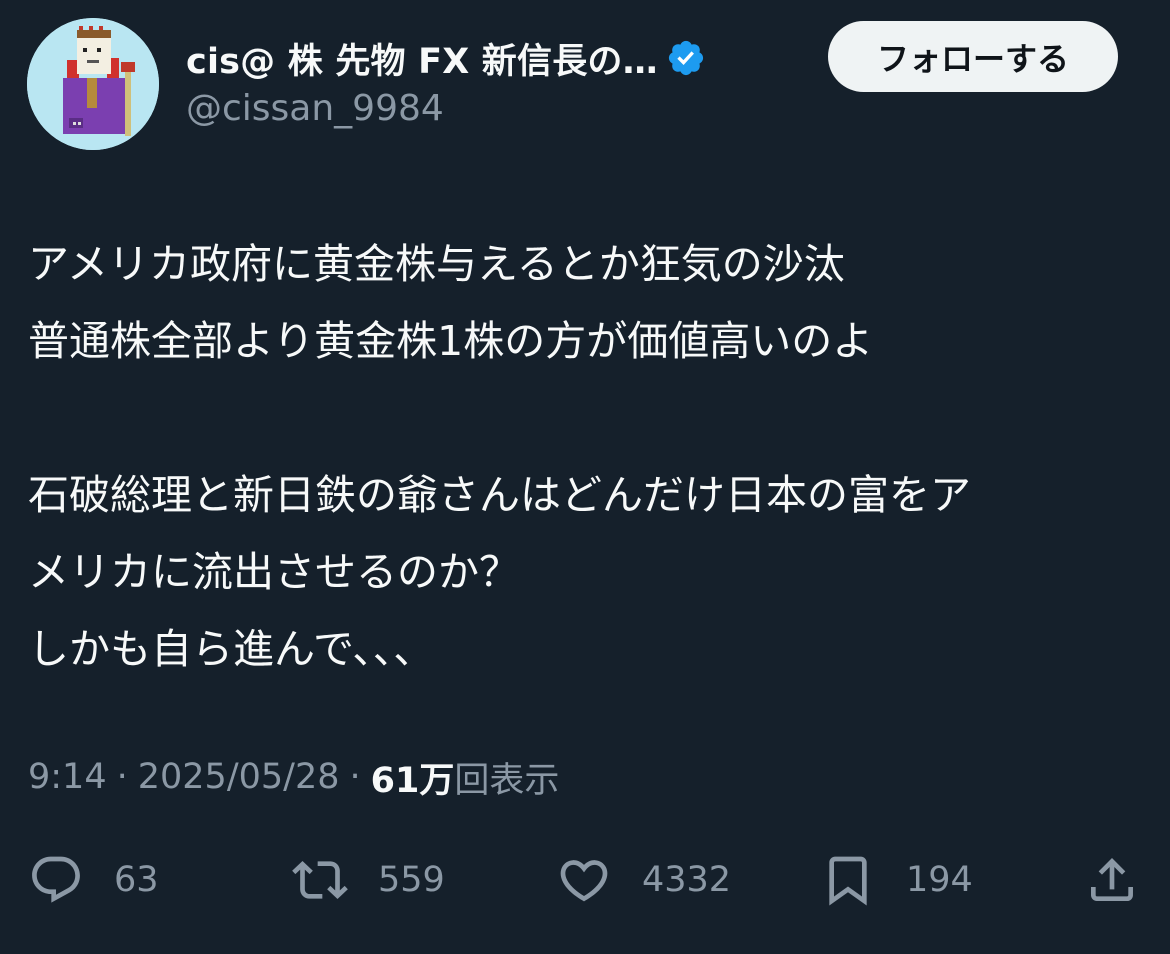  What do you see at coordinates (451, 341) in the screenshot?
I see `tweet-text-line: 普通株全部より黄金株1株の方が価値高いのよ` at bounding box center [451, 341].